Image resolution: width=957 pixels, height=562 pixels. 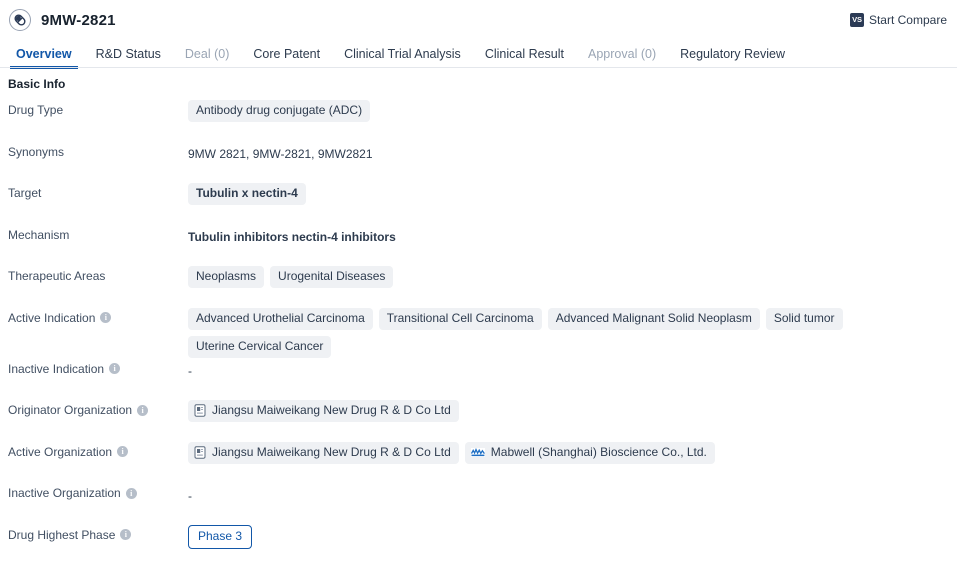 I want to click on tab-core-patent: Core Patent, so click(x=286, y=54).